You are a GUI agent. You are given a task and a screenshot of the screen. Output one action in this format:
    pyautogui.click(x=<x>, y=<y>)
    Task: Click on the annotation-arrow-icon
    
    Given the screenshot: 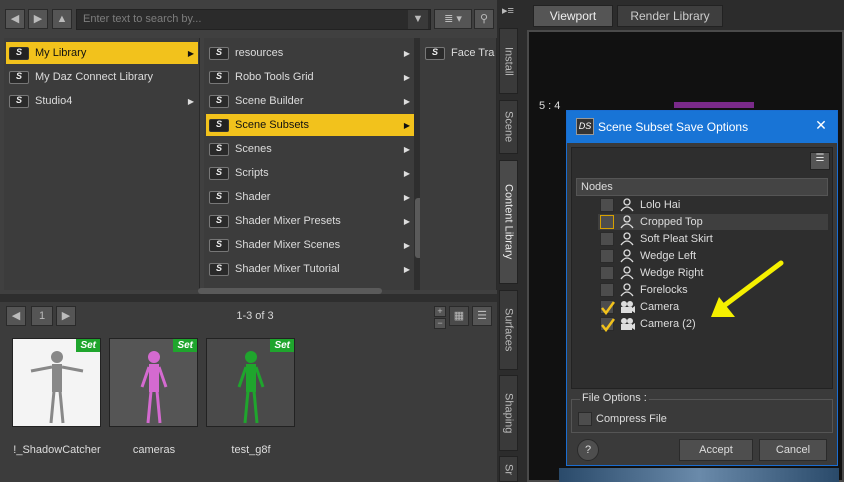 What is the action you would take?
    pyautogui.click(x=747, y=288)
    